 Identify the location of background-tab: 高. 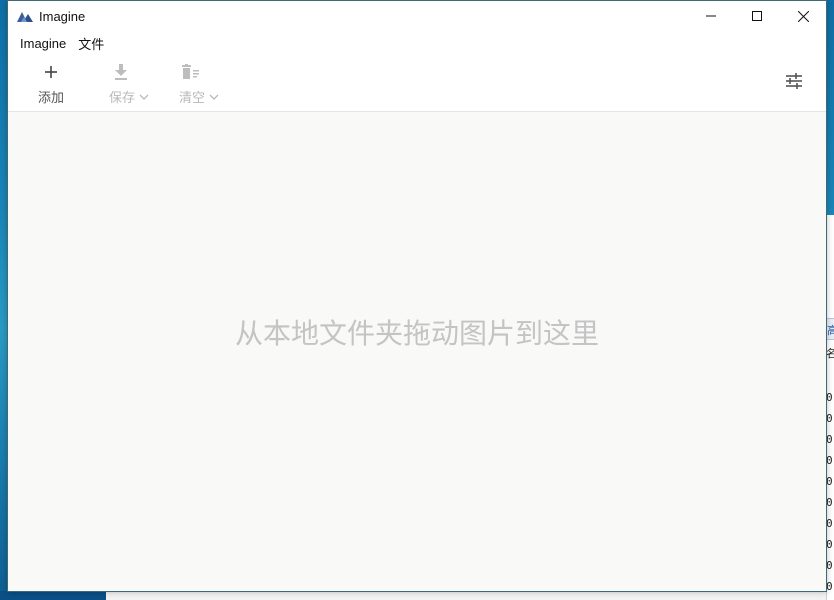
(830, 329).